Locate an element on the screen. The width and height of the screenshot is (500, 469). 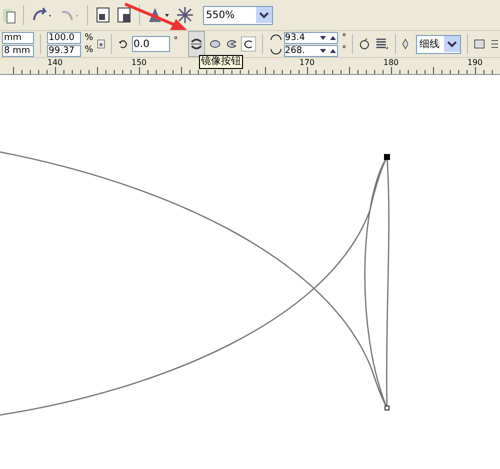
annotation-arrow is located at coordinates (156, 17).